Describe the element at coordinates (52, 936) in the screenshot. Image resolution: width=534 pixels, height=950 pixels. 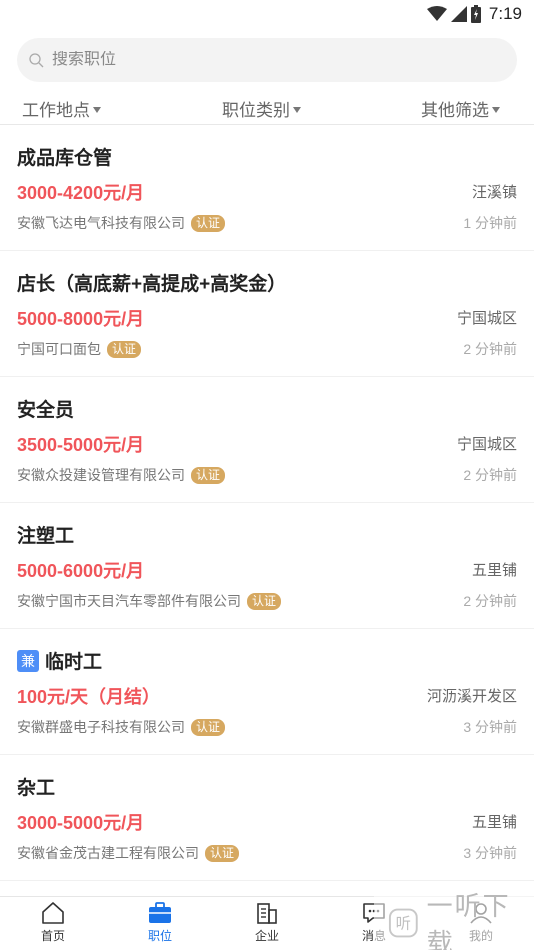
I see `tab-home-label: 首页` at that location.